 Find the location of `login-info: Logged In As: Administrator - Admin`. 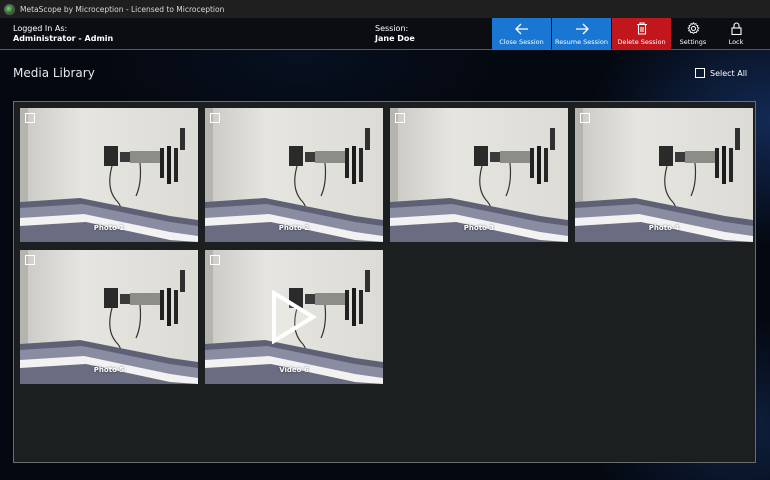

login-info: Logged In As: Administrator - Admin is located at coordinates (63, 34).